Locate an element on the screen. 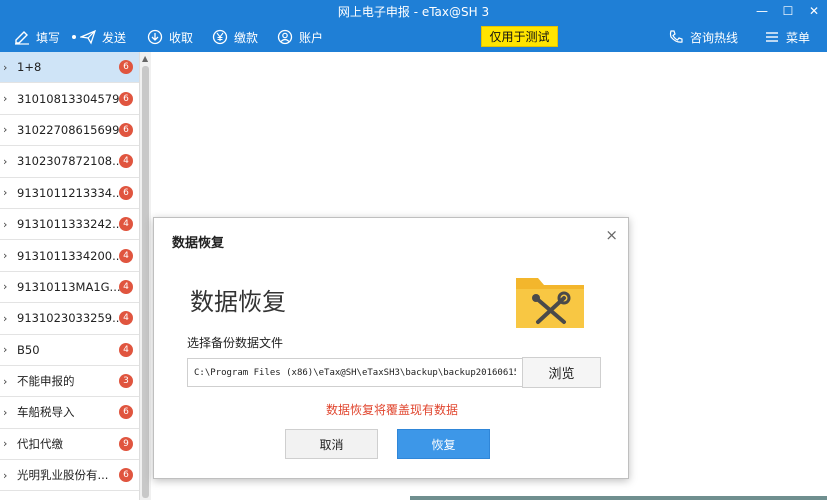  pay-button: 缴款 is located at coordinates (235, 37).